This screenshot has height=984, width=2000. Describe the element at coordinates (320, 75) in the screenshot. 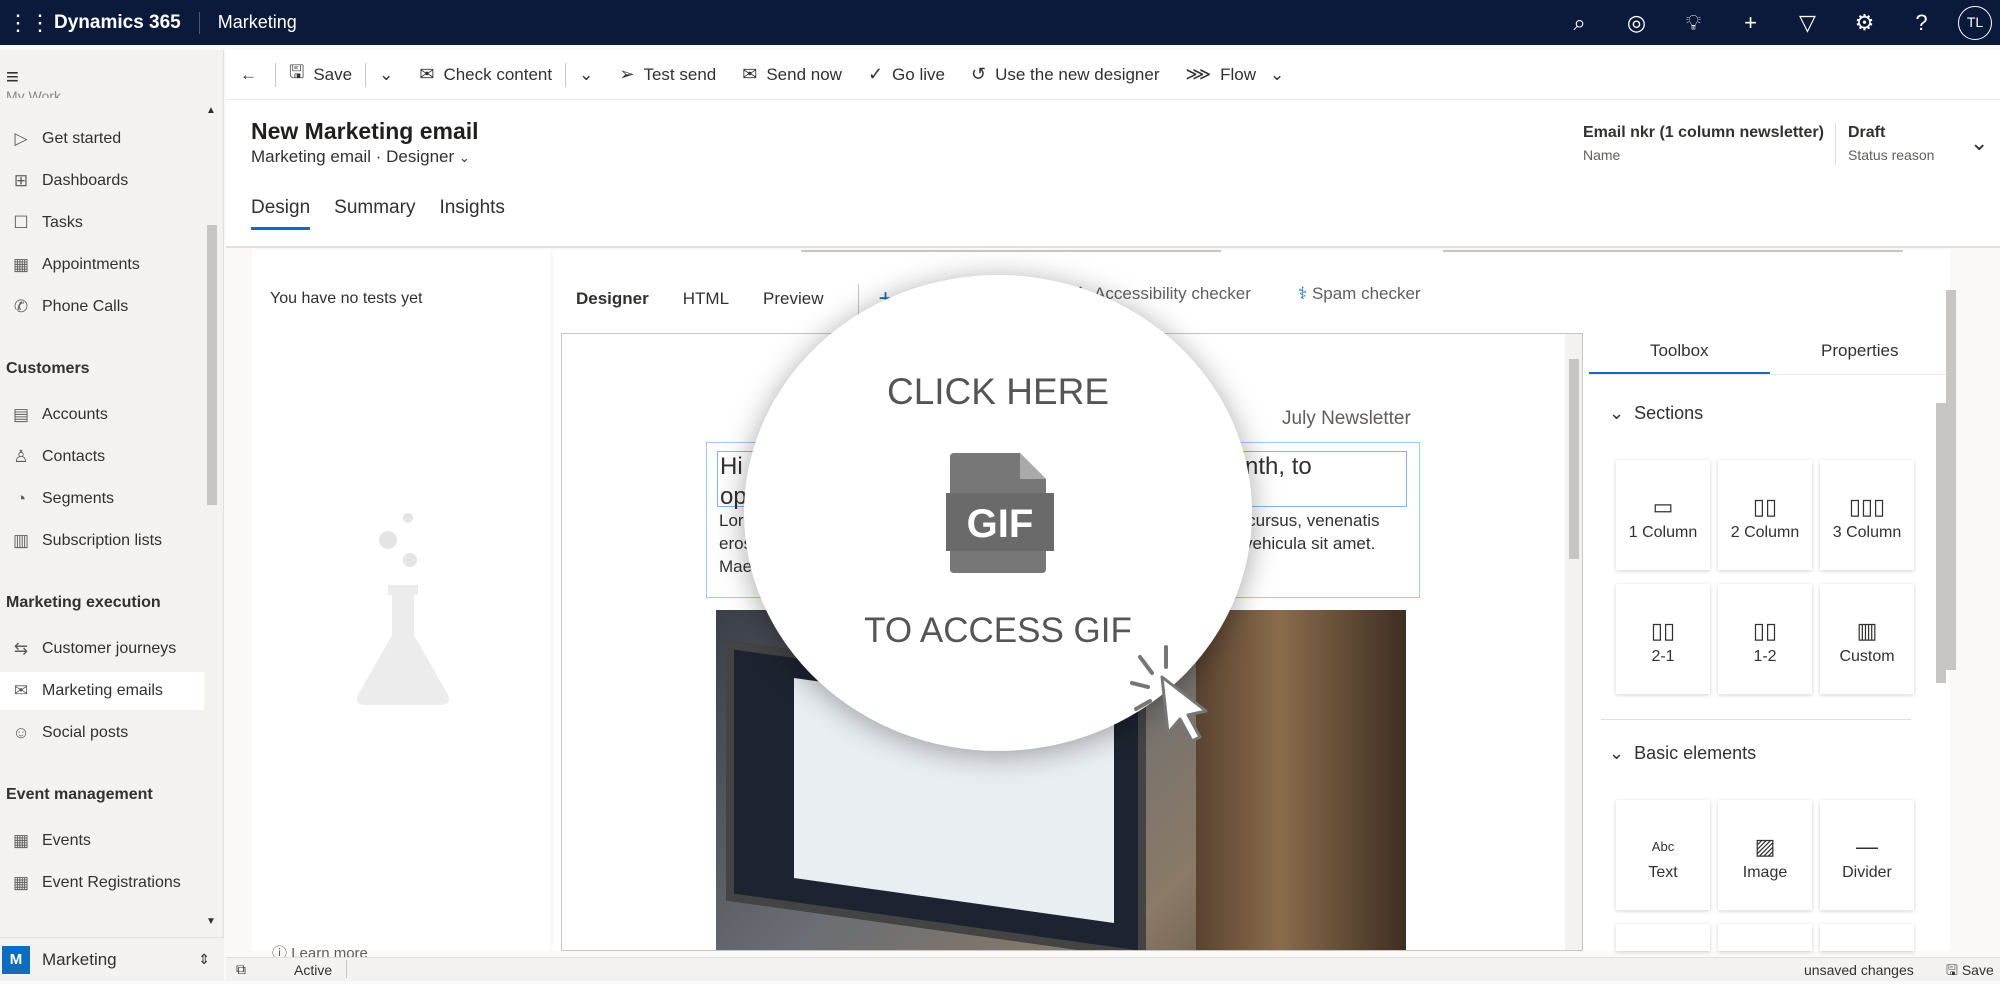

I see `save-button: 🖫︎ Save` at that location.